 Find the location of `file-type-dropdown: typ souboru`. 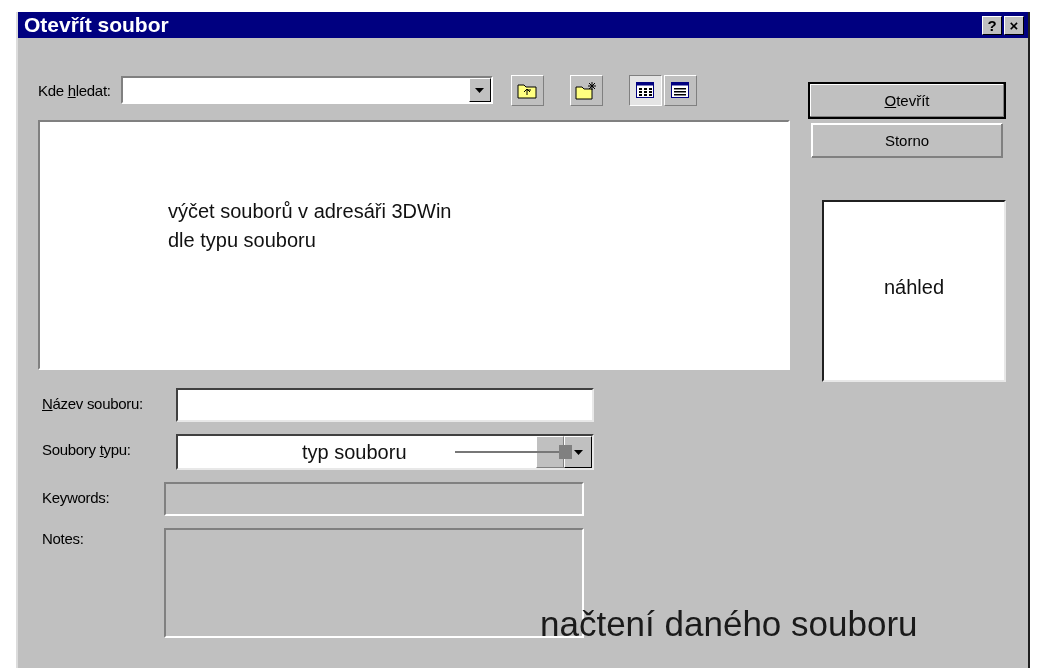

file-type-dropdown: typ souboru is located at coordinates (385, 452).